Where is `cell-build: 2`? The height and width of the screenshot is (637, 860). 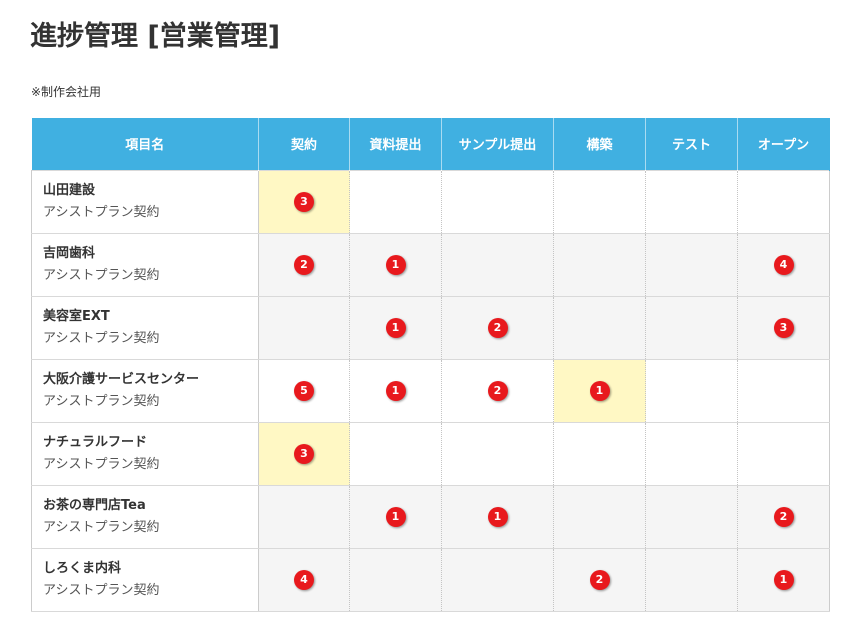 cell-build: 2 is located at coordinates (599, 579).